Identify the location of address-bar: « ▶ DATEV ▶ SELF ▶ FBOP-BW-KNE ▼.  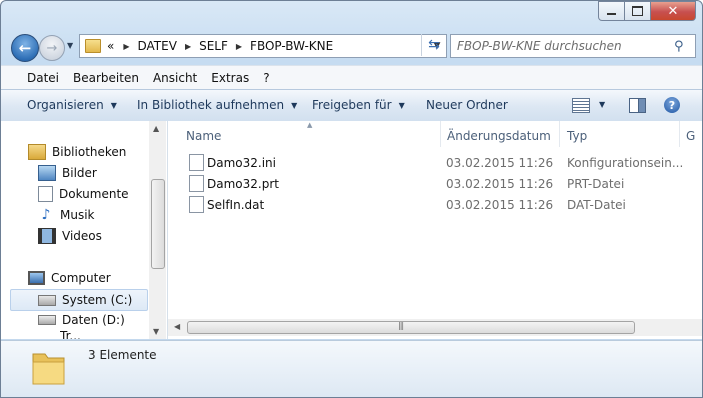
(263, 46).